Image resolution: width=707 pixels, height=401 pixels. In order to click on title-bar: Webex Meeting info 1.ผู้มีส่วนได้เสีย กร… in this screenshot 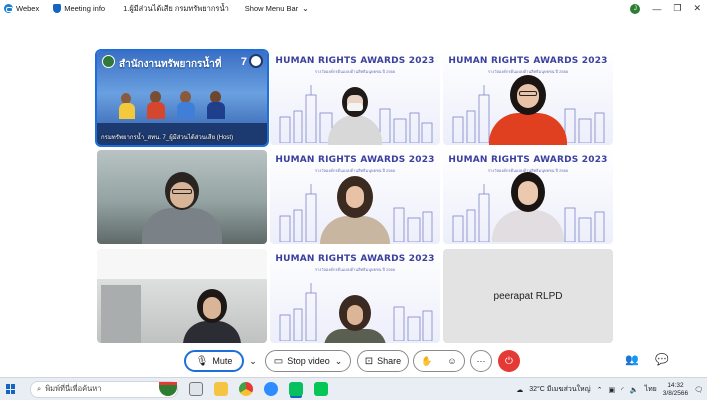, I will do `click(353, 8)`.